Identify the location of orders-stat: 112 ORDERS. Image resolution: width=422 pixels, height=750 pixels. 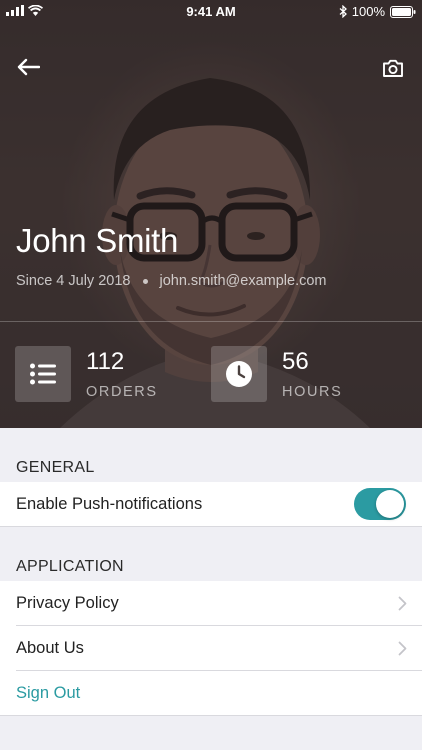
(86, 374).